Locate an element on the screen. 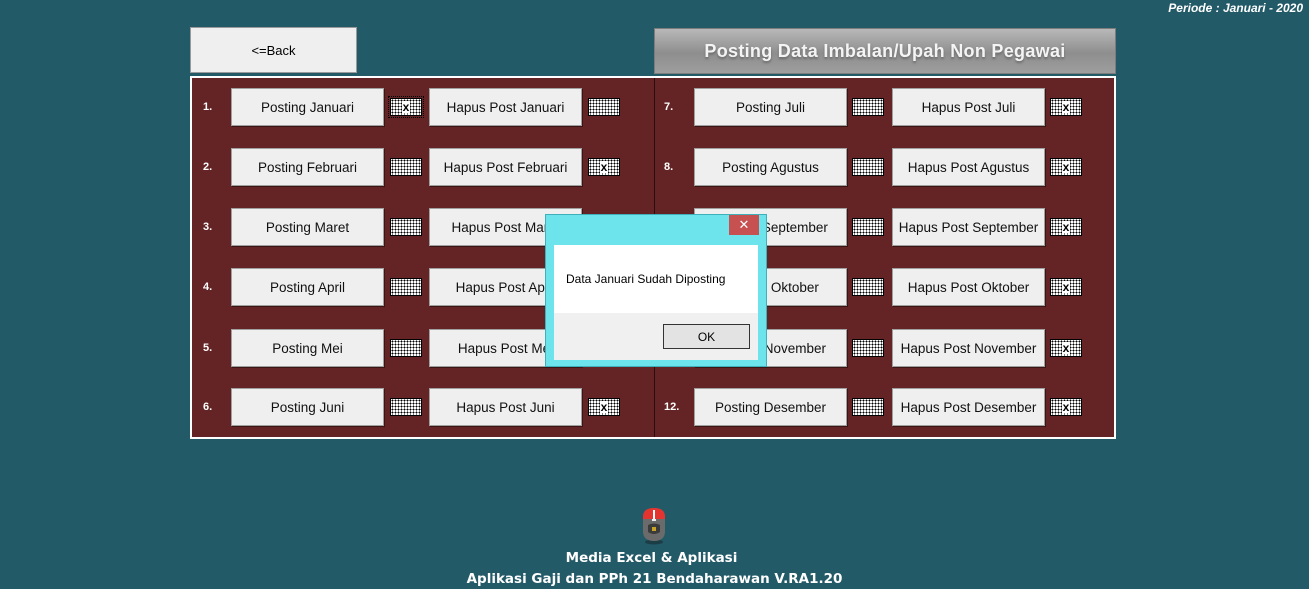 The height and width of the screenshot is (589, 1309). row-number: 12. is located at coordinates (672, 407).